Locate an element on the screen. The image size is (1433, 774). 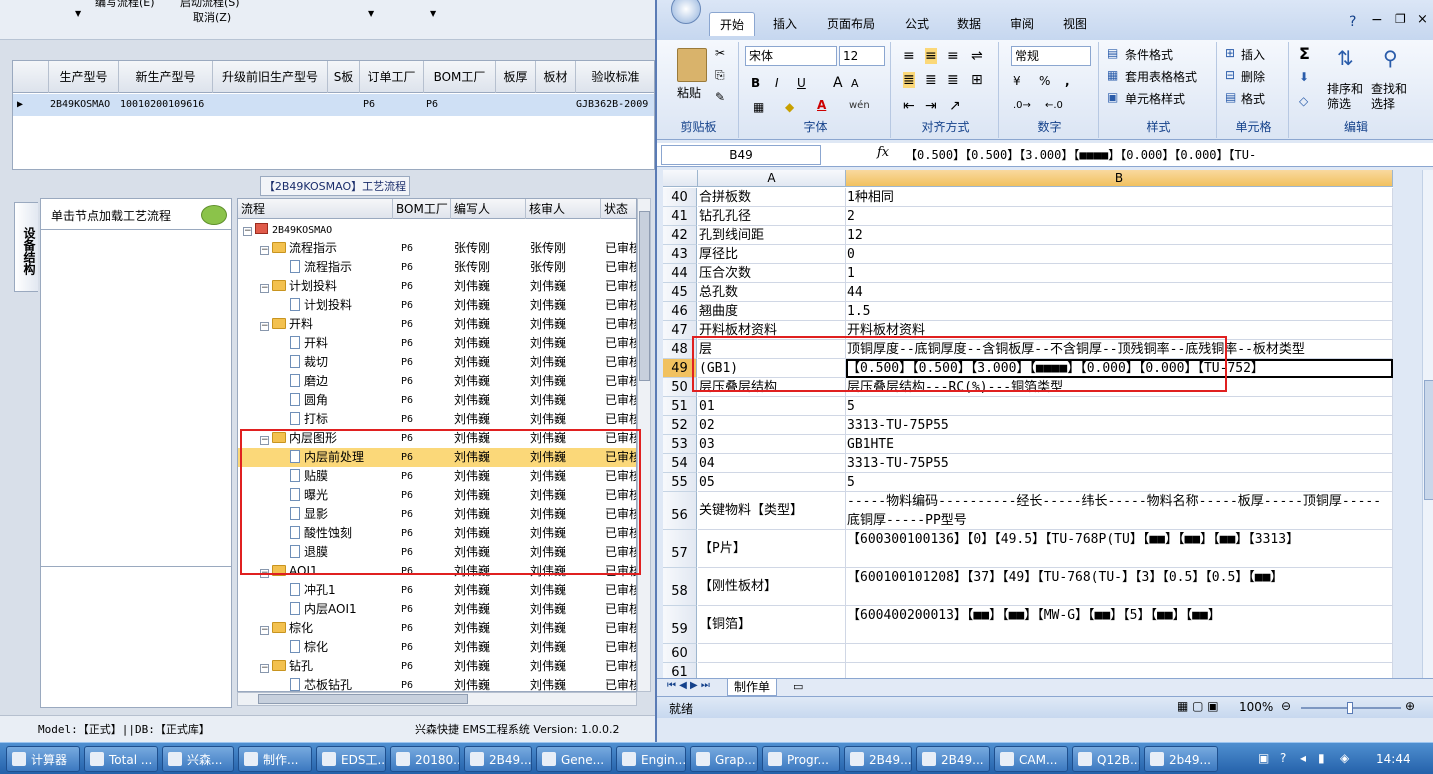
col-header: 验收标准 is located at coordinates (616, 77).